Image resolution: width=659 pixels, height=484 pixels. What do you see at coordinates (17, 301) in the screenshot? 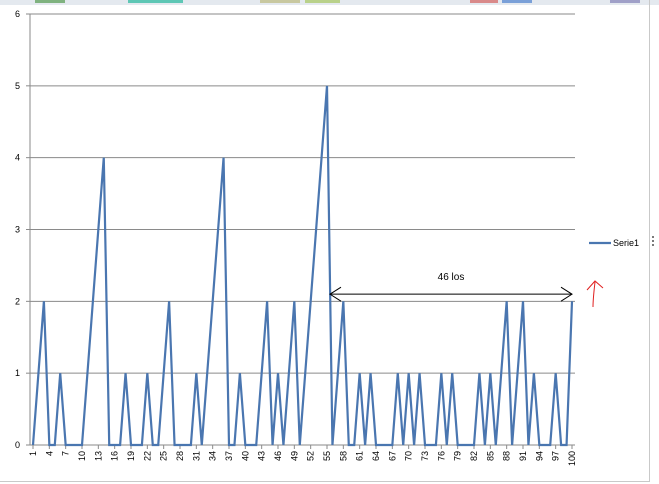
I see `y-tick-label-2: 2` at bounding box center [17, 301].